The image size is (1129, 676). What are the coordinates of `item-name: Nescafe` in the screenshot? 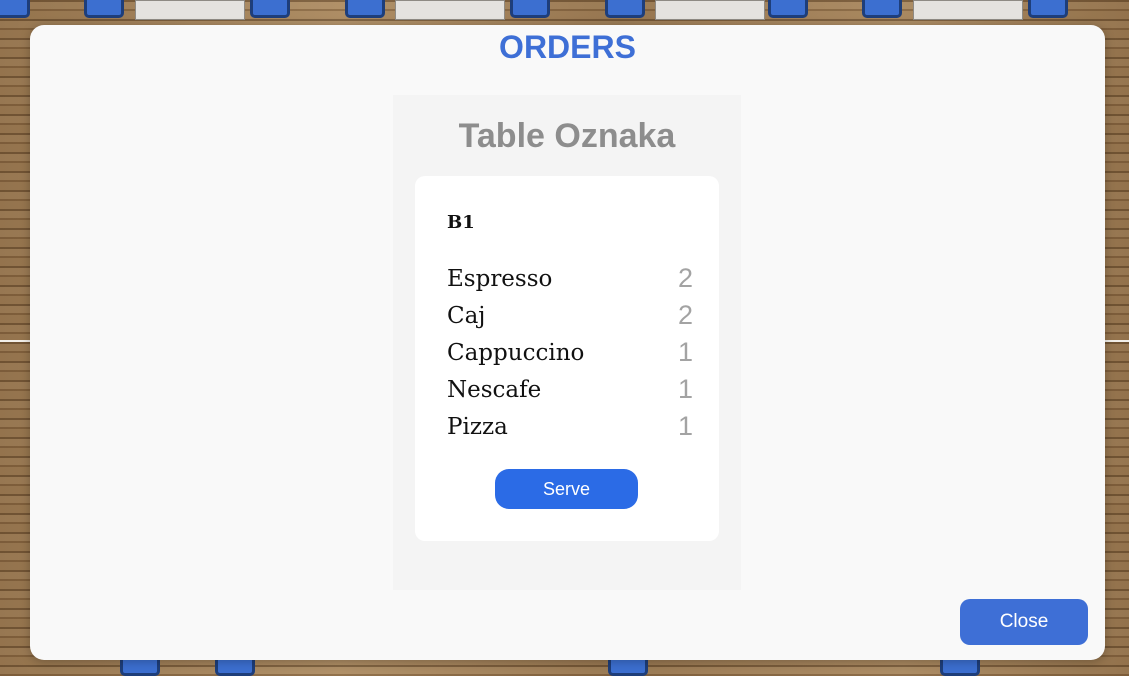 It's located at (494, 389).